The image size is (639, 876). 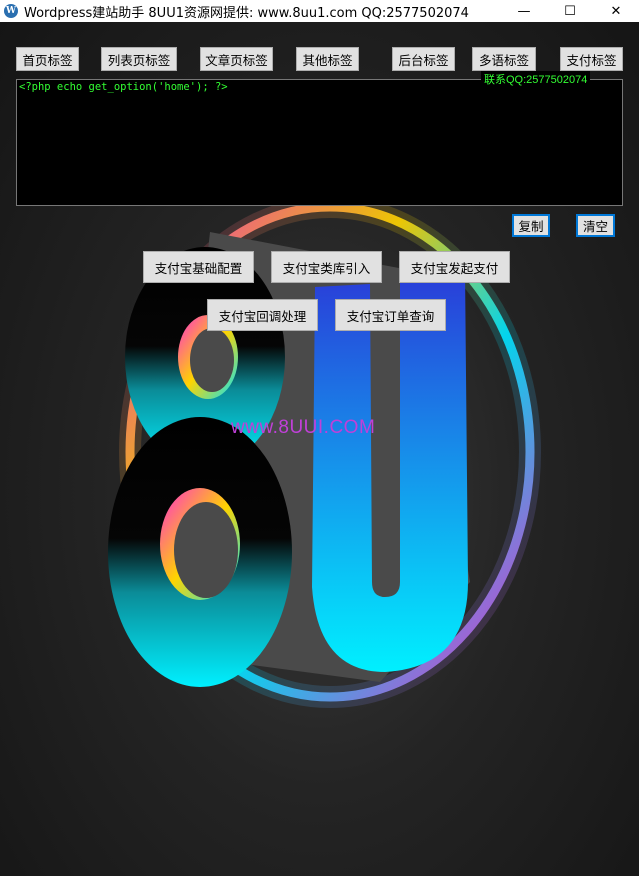 What do you see at coordinates (616, 11) in the screenshot?
I see `close-button: ✕` at bounding box center [616, 11].